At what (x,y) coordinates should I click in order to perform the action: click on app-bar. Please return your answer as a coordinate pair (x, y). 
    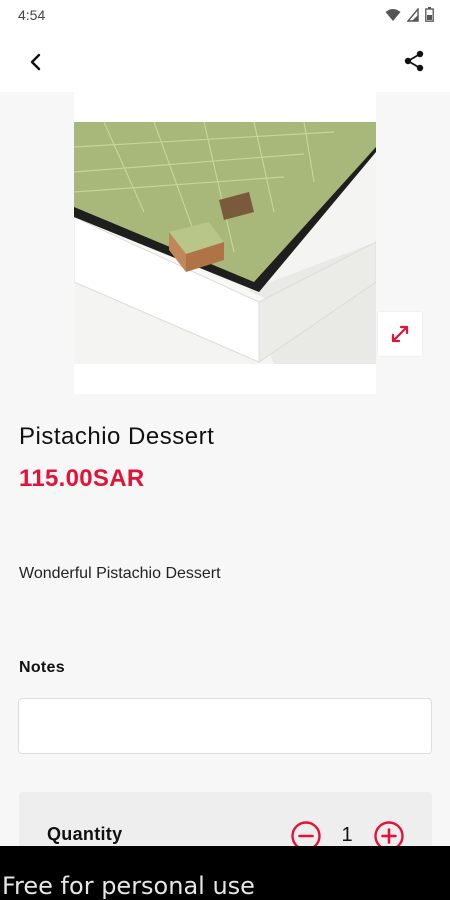
    Looking at the image, I should click on (225, 61).